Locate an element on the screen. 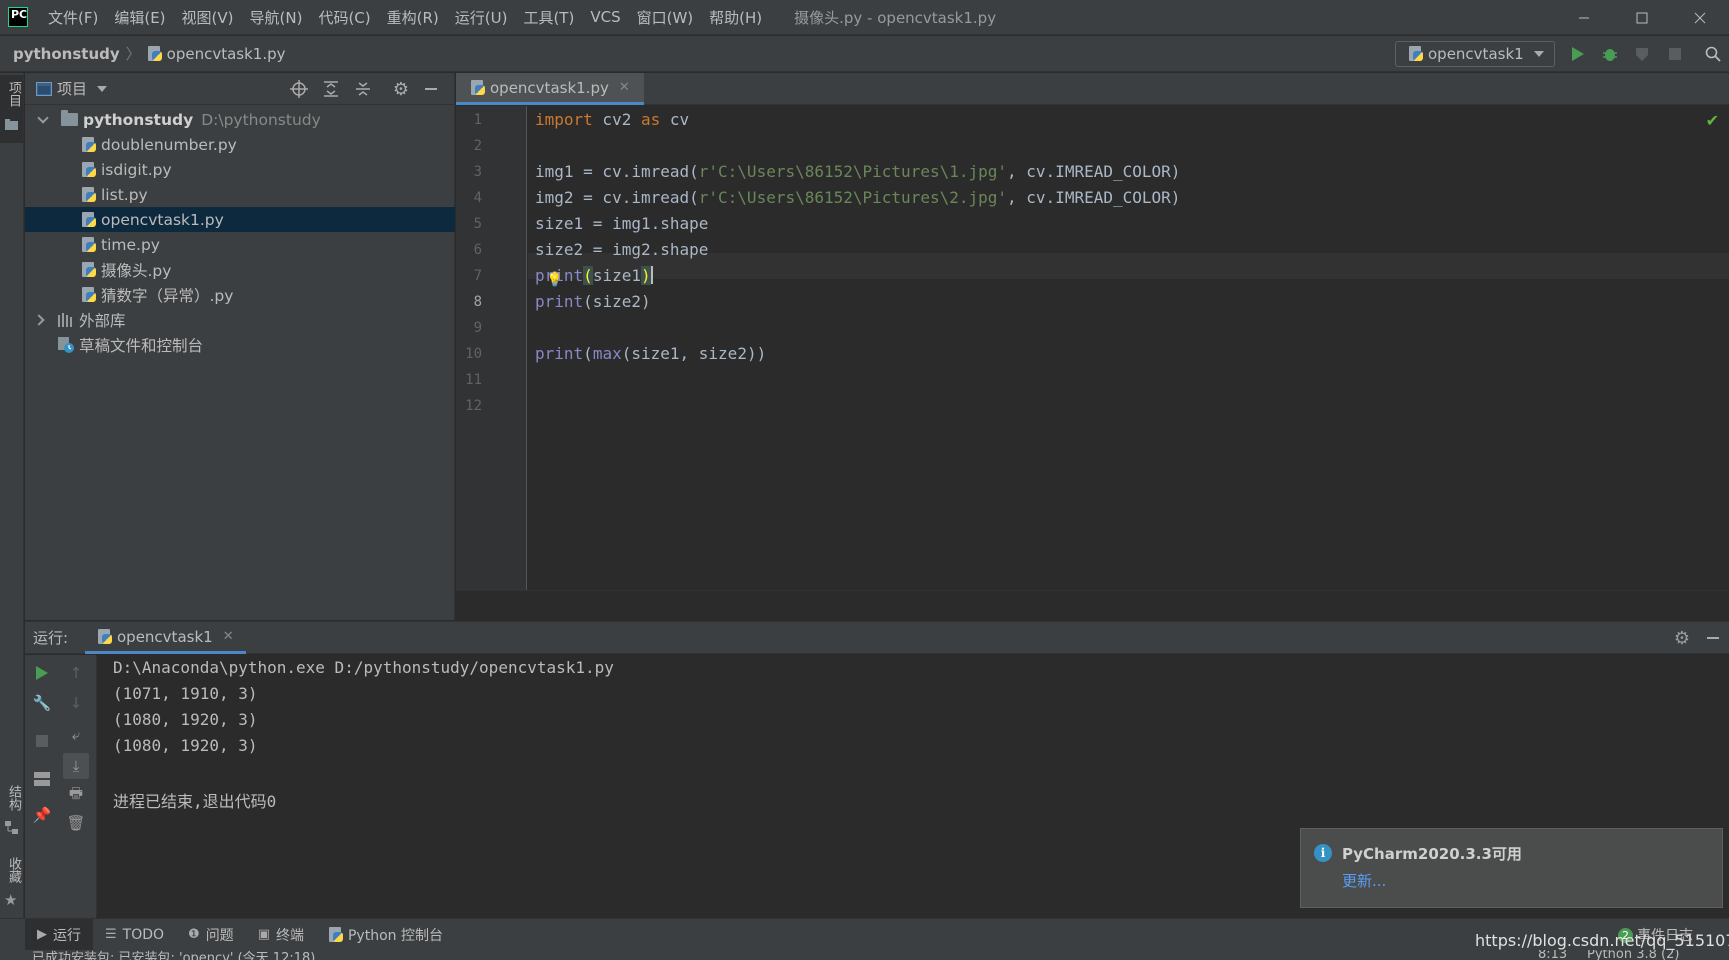 This screenshot has height=960, width=1729. structure-tool-button: 结构 is located at coordinates (11, 814).